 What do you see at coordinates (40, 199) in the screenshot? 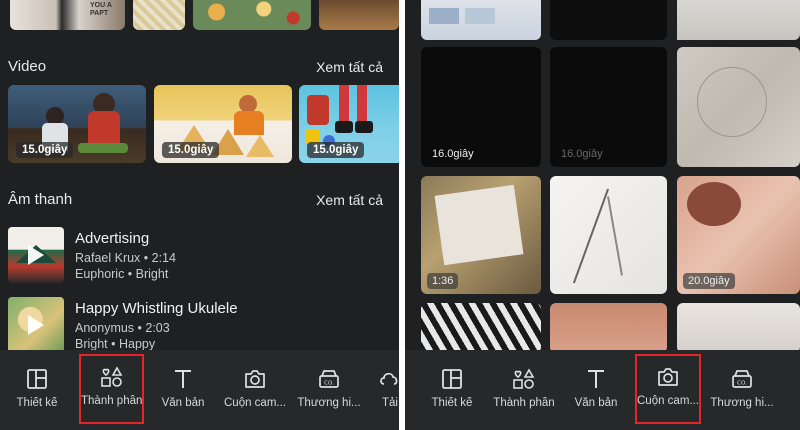
I see `audio-section-title: Âm thanh` at bounding box center [40, 199].